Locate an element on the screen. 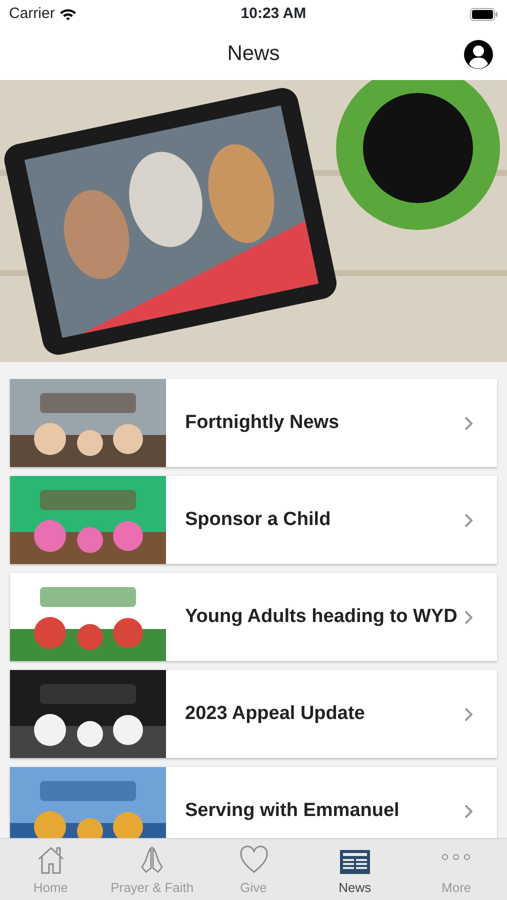 The height and width of the screenshot is (900, 507). news-item: Fortnightly News is located at coordinates (253, 423).